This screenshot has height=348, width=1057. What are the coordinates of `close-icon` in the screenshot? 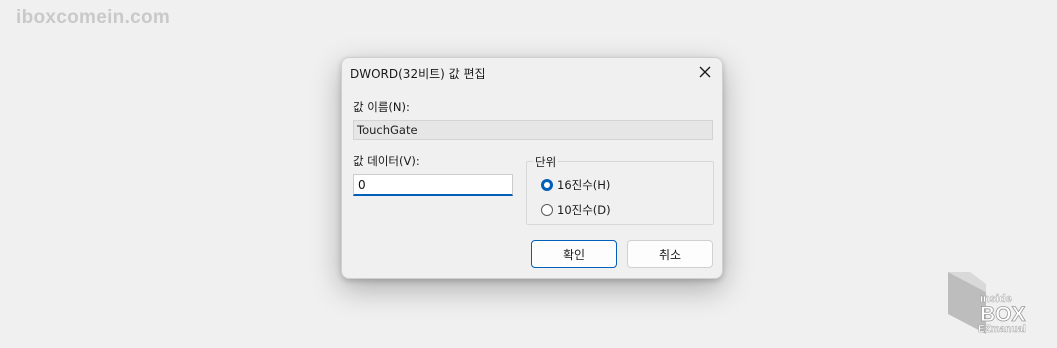 It's located at (705, 72).